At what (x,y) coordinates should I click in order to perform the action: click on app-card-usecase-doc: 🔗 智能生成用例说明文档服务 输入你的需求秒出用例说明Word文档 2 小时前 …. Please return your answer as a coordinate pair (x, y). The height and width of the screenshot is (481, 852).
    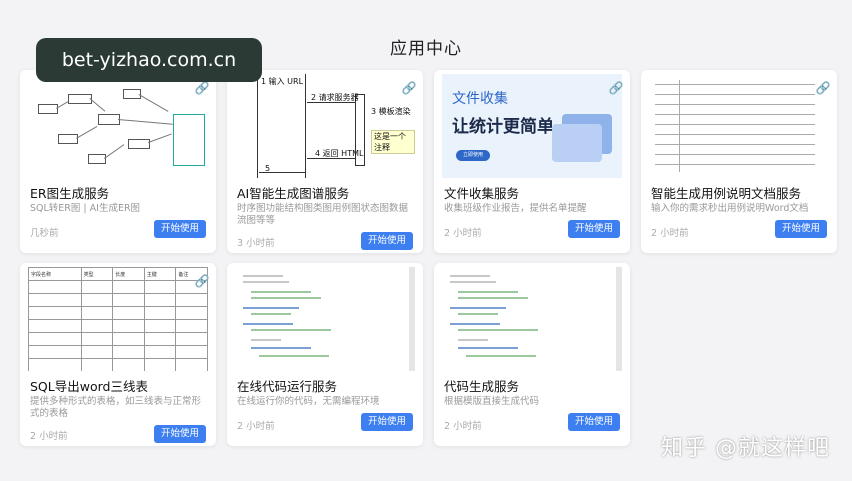
    Looking at the image, I should click on (739, 161).